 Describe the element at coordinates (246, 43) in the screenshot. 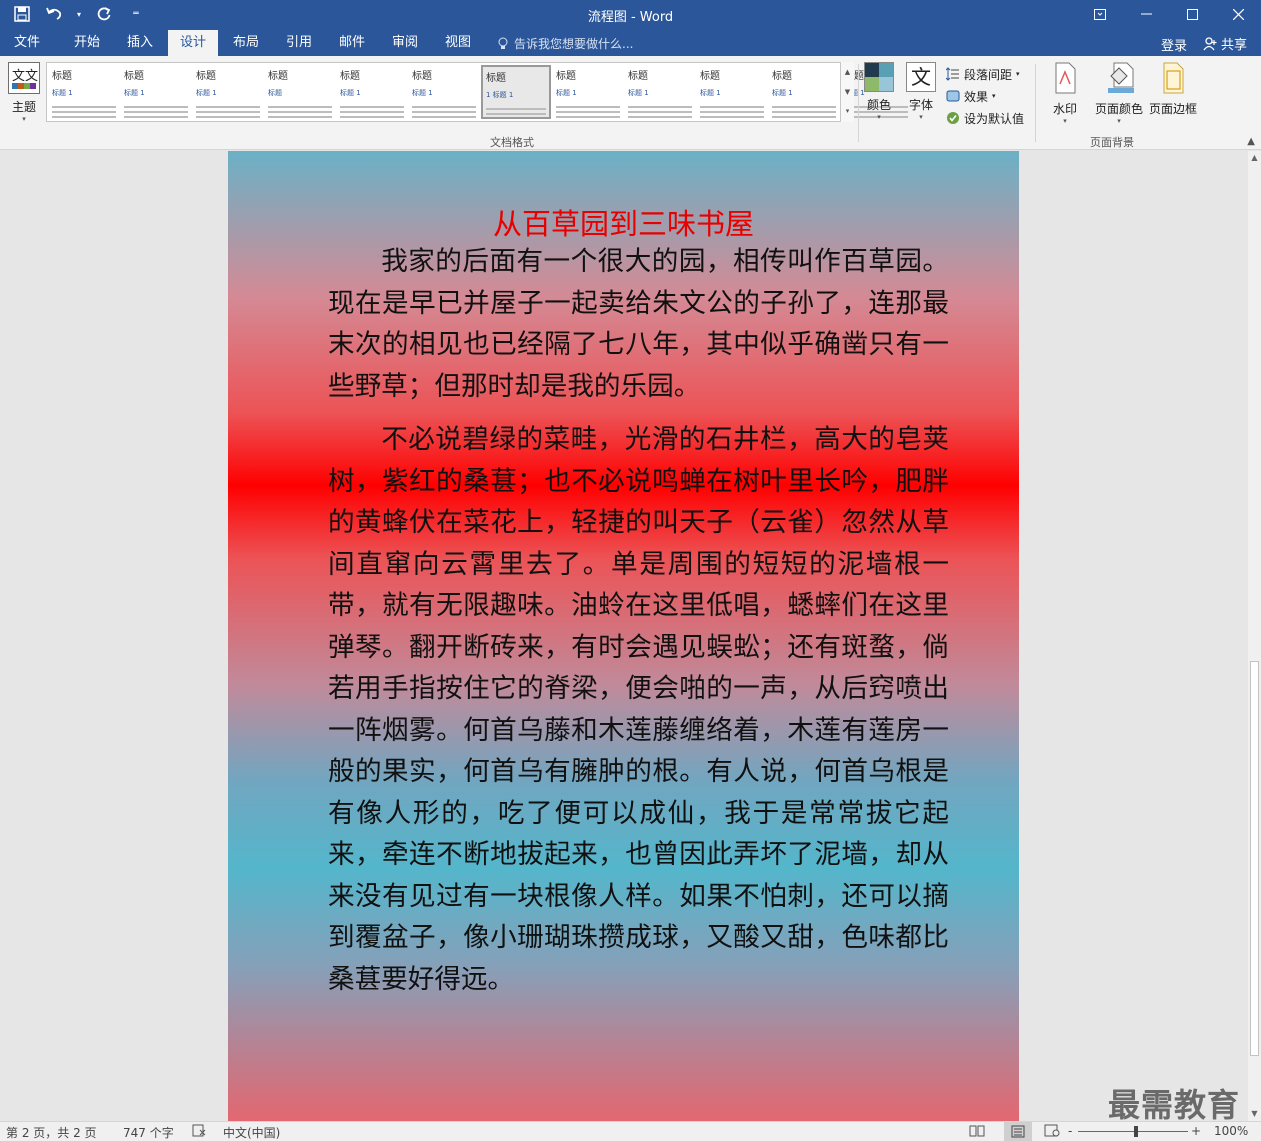

I see `tab-layout: 布局` at that location.